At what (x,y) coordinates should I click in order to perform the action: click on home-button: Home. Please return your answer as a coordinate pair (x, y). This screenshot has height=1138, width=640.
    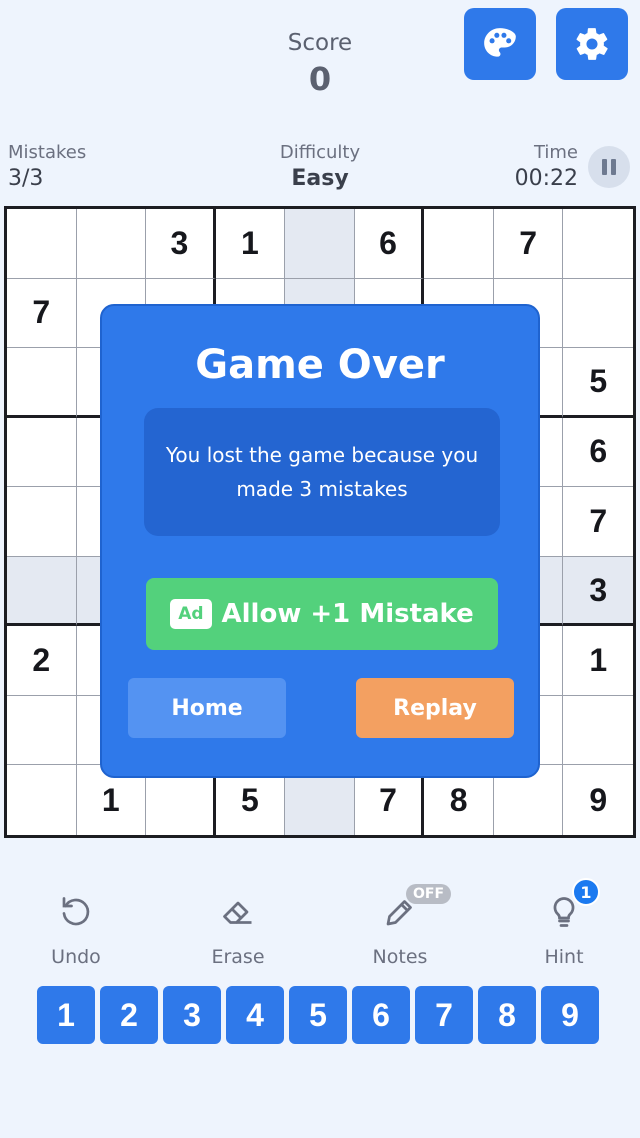
    Looking at the image, I should click on (207, 708).